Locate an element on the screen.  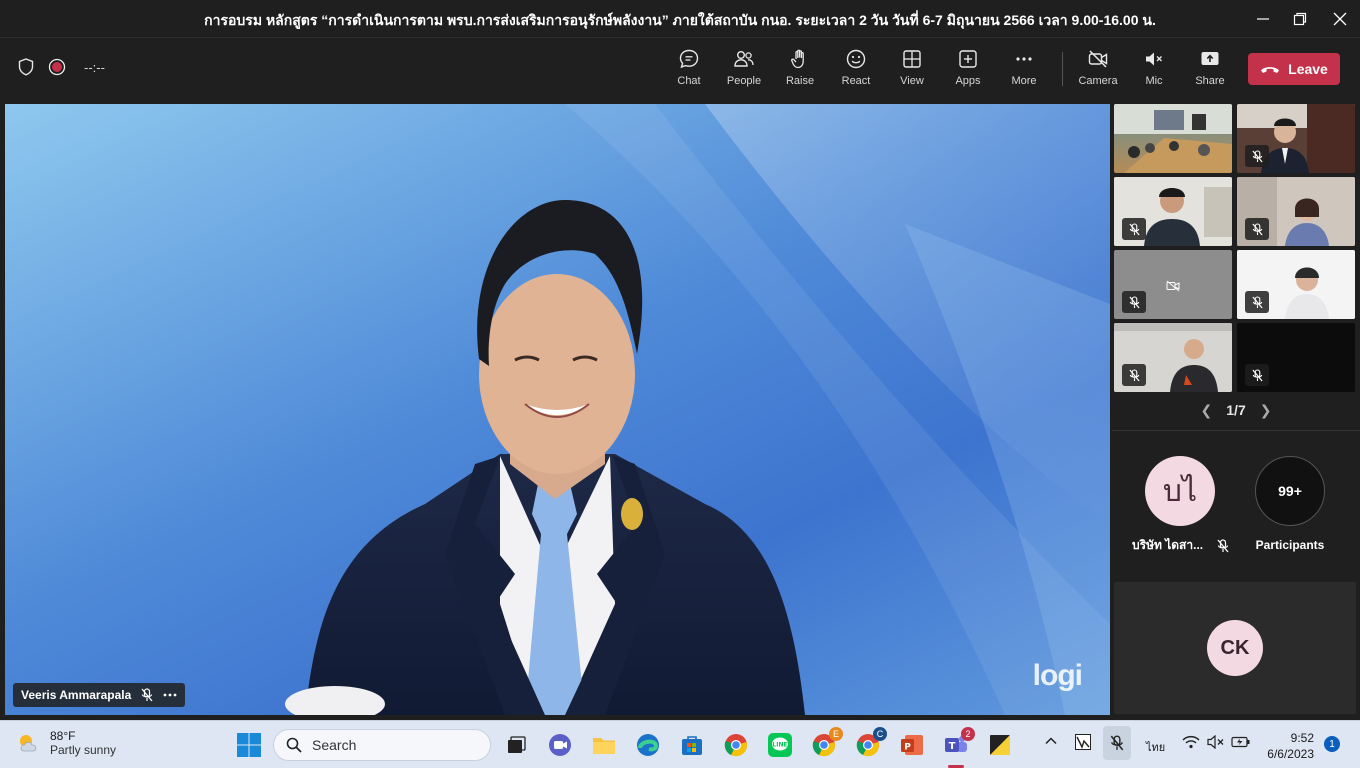
shield-icon is located at coordinates (26, 67).